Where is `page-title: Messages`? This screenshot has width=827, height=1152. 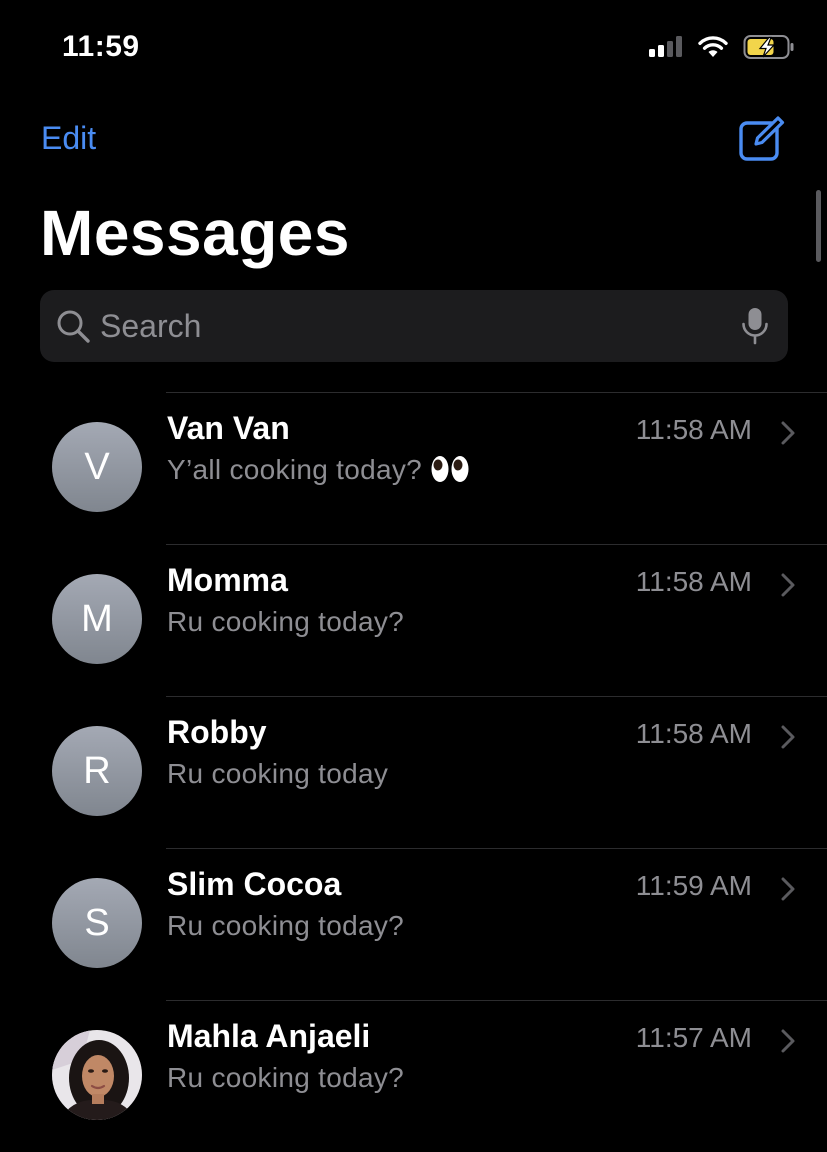
page-title: Messages is located at coordinates (195, 233).